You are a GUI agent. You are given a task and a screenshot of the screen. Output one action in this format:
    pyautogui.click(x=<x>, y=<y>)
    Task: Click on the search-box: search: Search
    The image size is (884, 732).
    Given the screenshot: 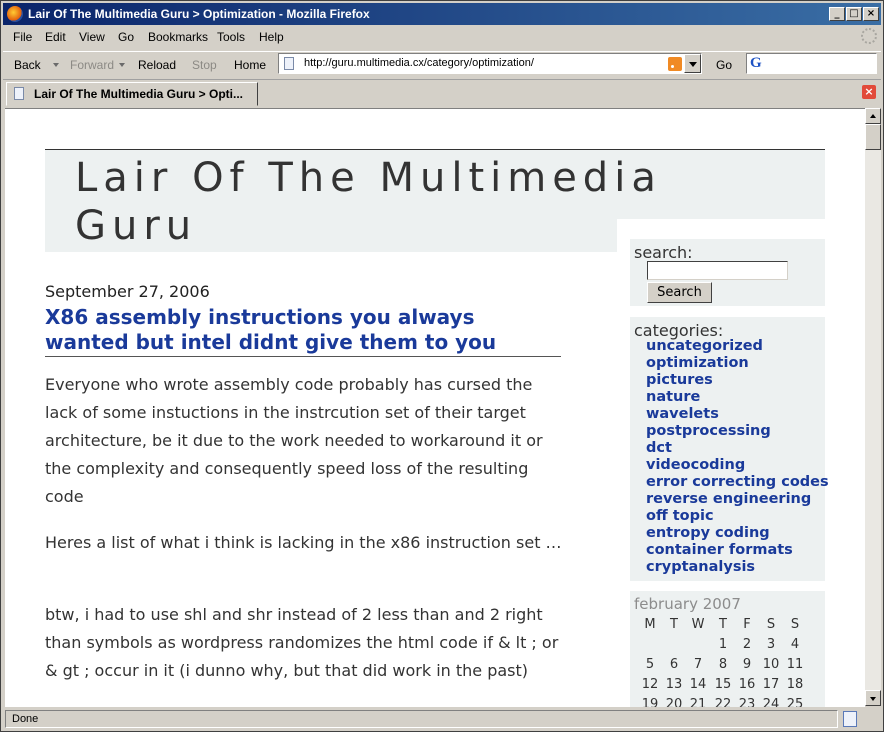 What is the action you would take?
    pyautogui.click(x=727, y=272)
    